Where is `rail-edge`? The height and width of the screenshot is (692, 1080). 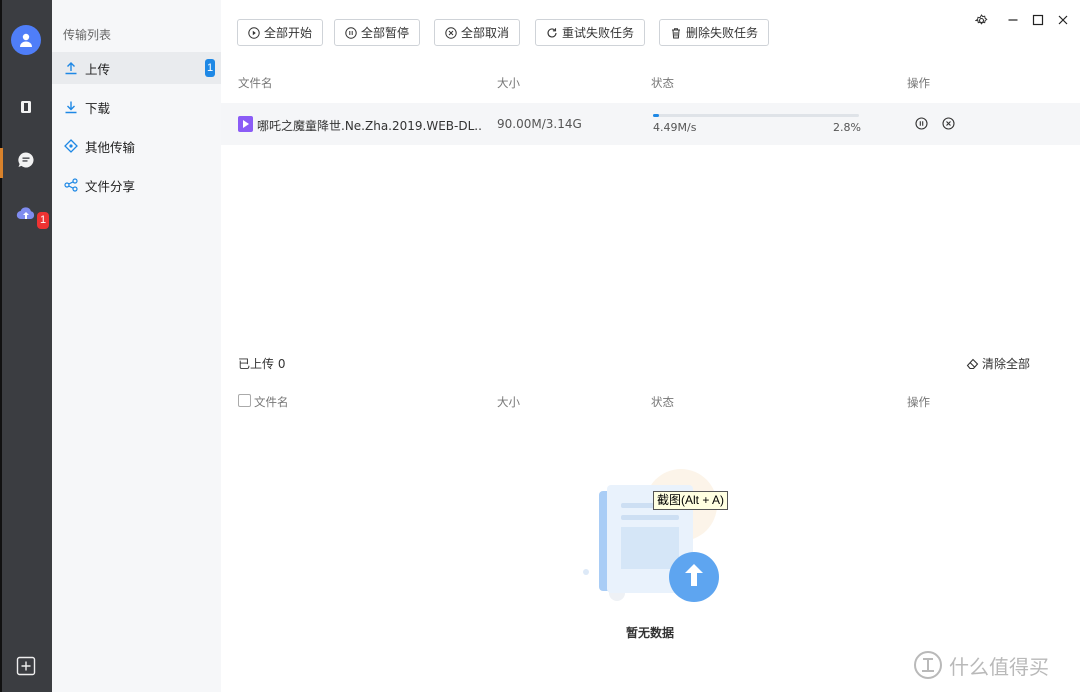 rail-edge is located at coordinates (1, 346).